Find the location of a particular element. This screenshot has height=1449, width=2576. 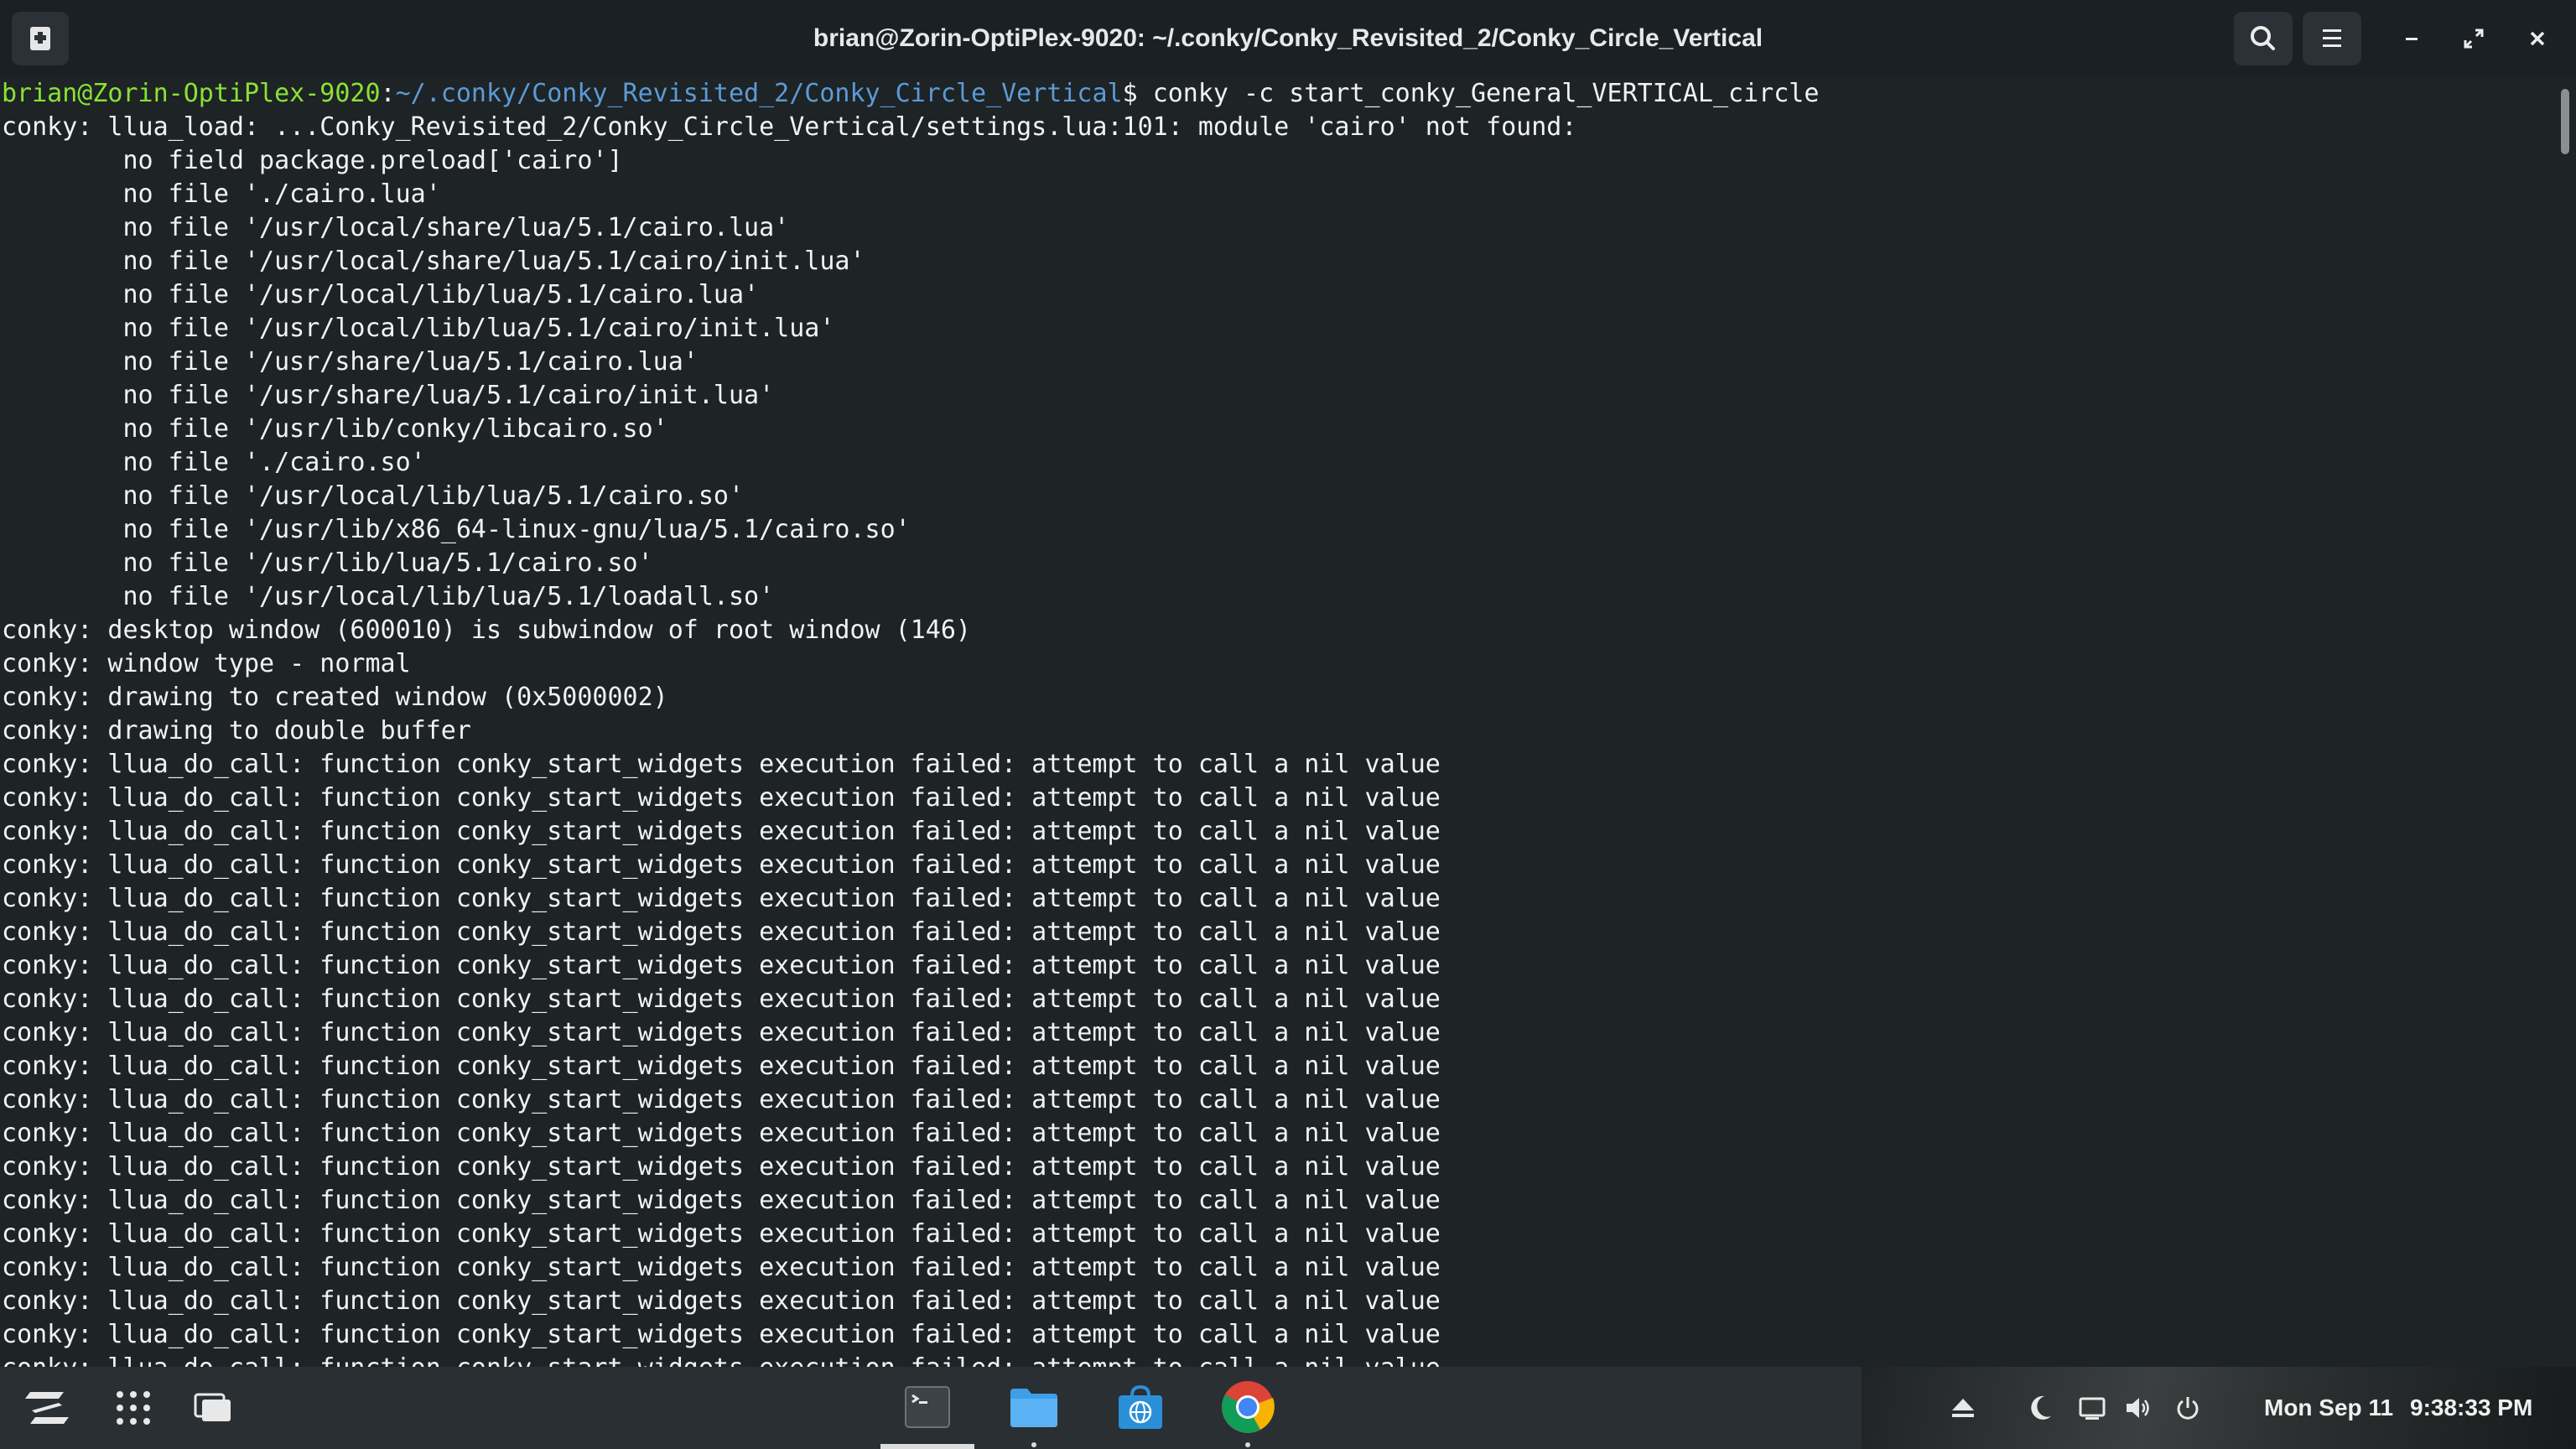

software-store-icon is located at coordinates (1140, 1406).